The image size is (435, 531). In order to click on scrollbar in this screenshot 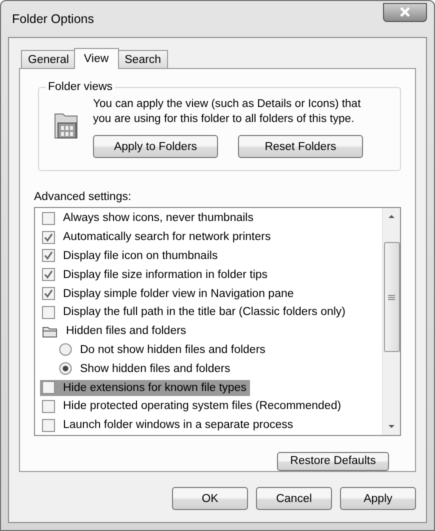, I will do `click(391, 321)`.